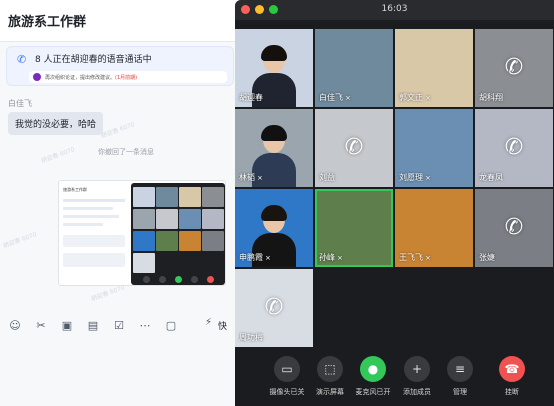 Image resolution: width=554 pixels, height=406 pixels. I want to click on participant-name: 刘愿理 ⨯, so click(415, 177).